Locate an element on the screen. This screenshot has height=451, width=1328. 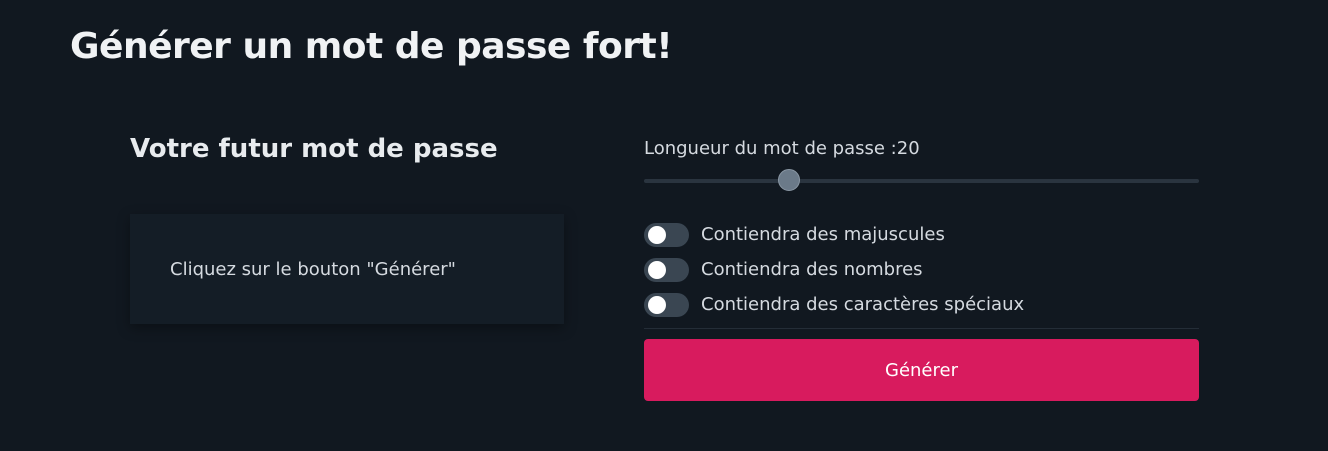
special-chars-toggle-label: Contiendra des caractères spéciaux is located at coordinates (863, 304).